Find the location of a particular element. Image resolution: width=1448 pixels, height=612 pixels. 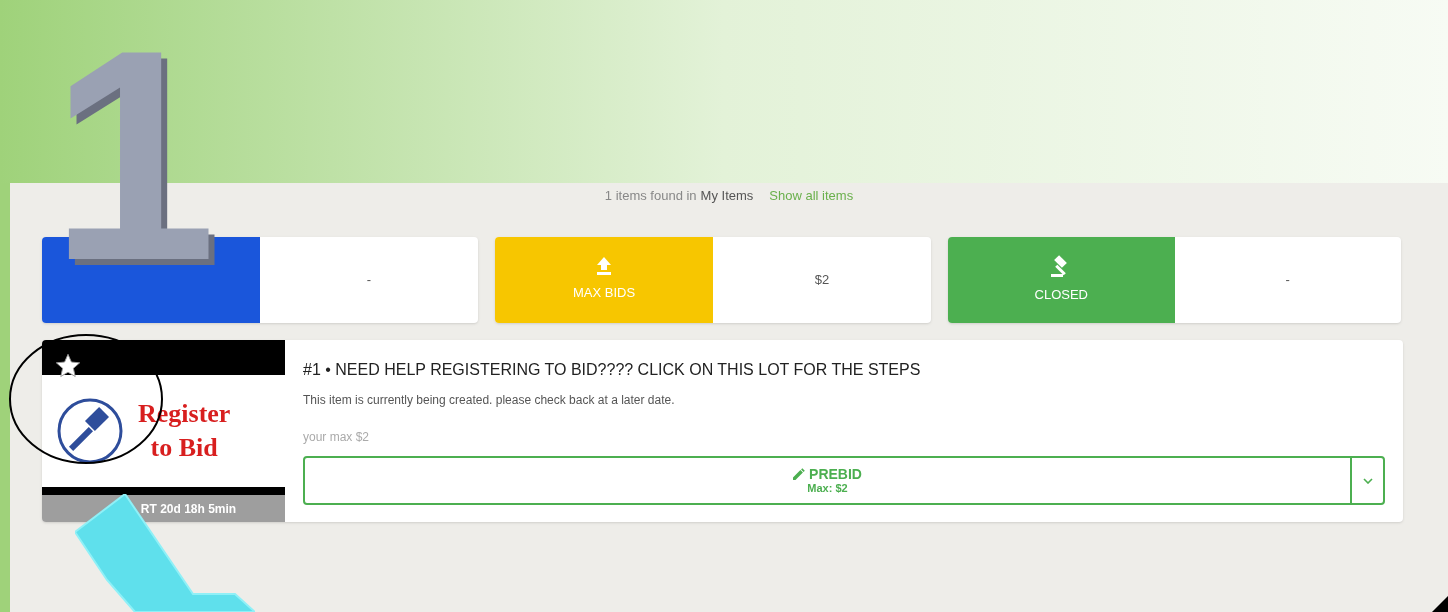

gavel-circle-icon is located at coordinates (90, 431).